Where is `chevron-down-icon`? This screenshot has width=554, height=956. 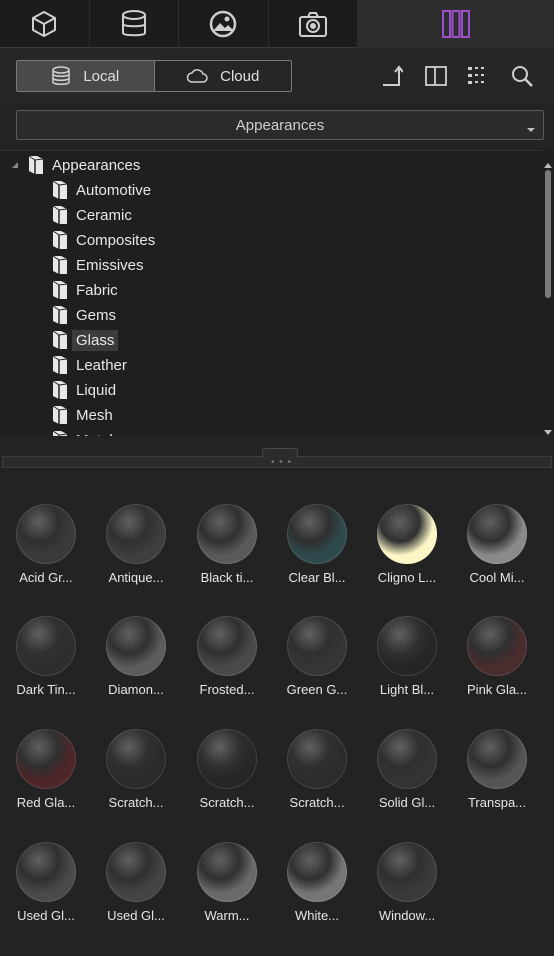
chevron-down-icon is located at coordinates (531, 128).